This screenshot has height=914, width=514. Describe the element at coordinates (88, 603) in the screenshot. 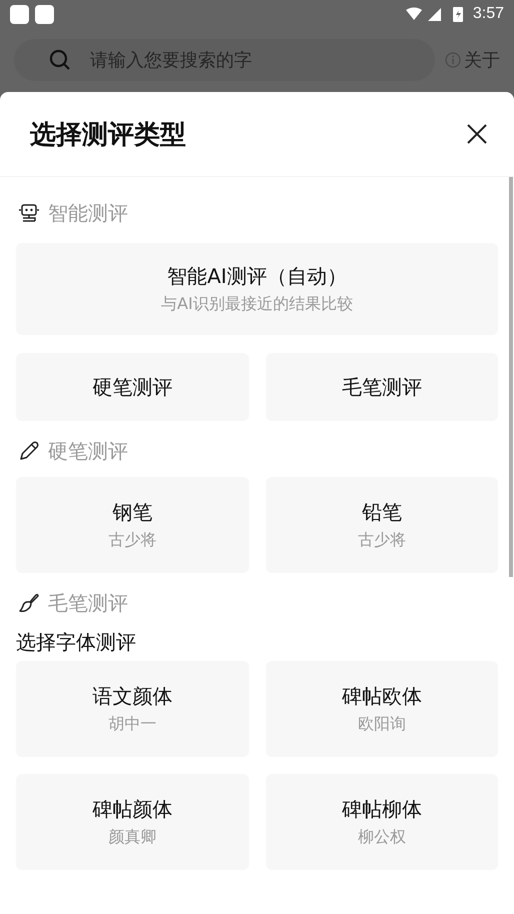

I see `section-title: 毛笔测评` at that location.